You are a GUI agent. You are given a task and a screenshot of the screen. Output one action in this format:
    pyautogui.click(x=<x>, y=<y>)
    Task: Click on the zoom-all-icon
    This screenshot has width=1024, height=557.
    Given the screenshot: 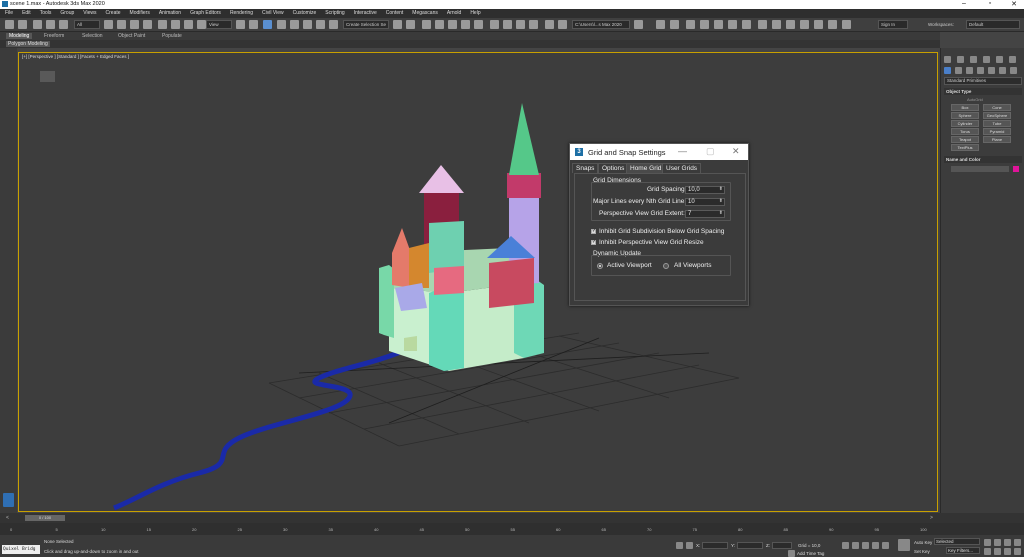 What is the action you would take?
    pyautogui.click(x=997, y=542)
    